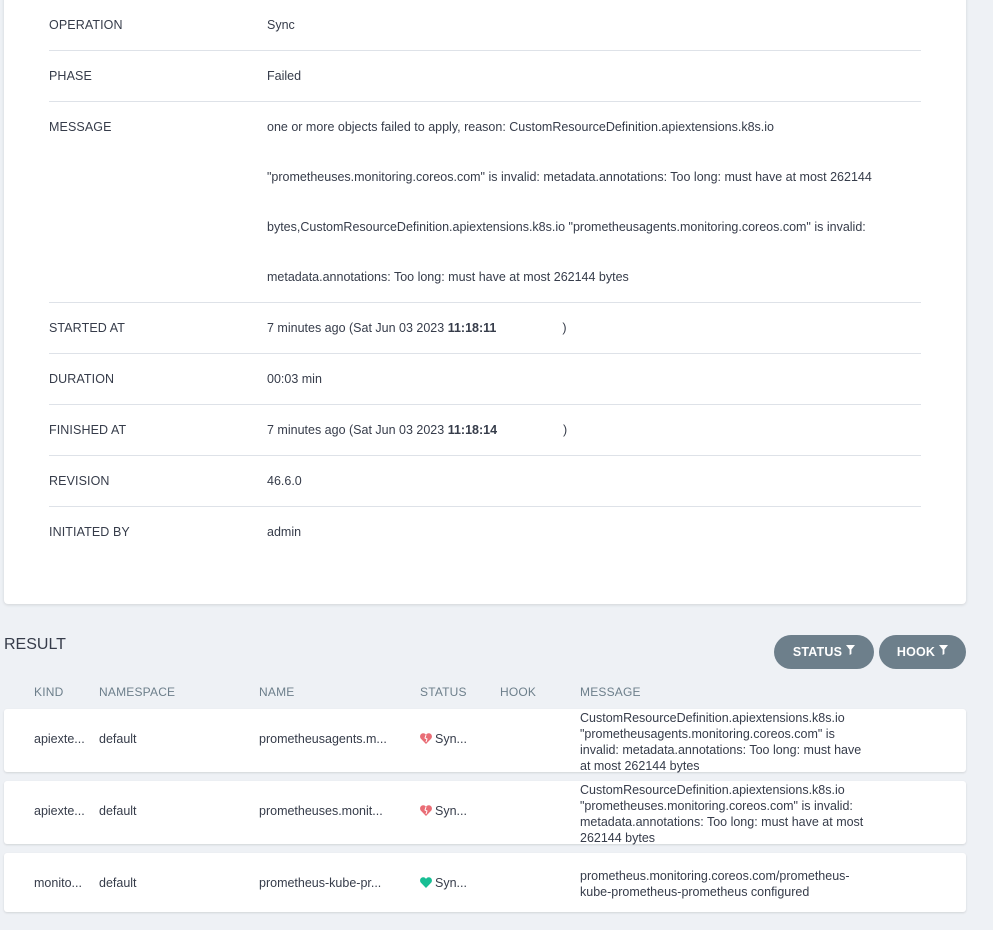 This screenshot has width=993, height=930. What do you see at coordinates (88, 430) in the screenshot?
I see `finished-at-label: FINISHED AT` at bounding box center [88, 430].